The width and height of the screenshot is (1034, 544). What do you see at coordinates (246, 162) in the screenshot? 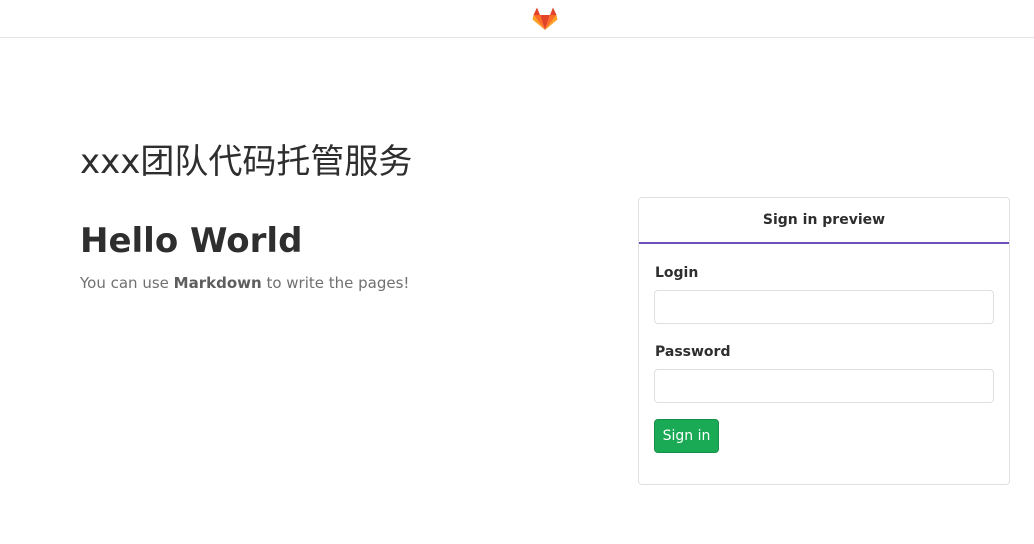
I see `brand-title: xxx团队代码托管服务` at bounding box center [246, 162].